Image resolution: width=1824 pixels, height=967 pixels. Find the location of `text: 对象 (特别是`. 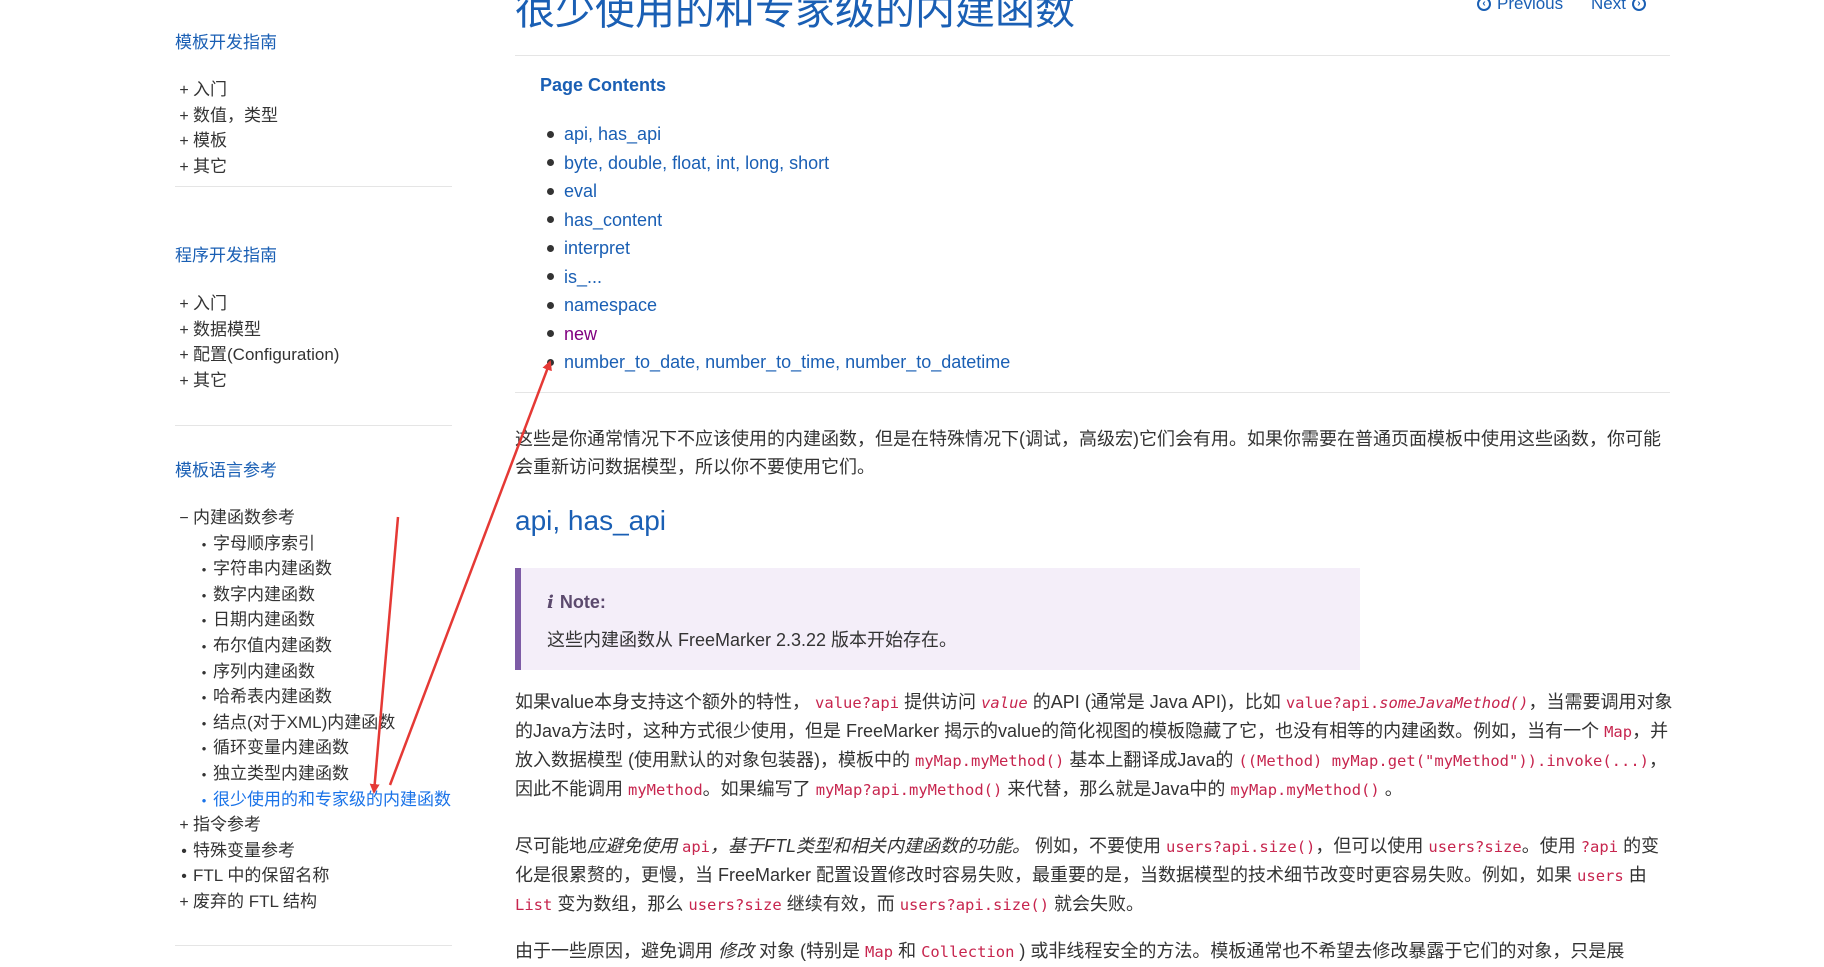

text: 对象 (特别是 is located at coordinates (810, 951).